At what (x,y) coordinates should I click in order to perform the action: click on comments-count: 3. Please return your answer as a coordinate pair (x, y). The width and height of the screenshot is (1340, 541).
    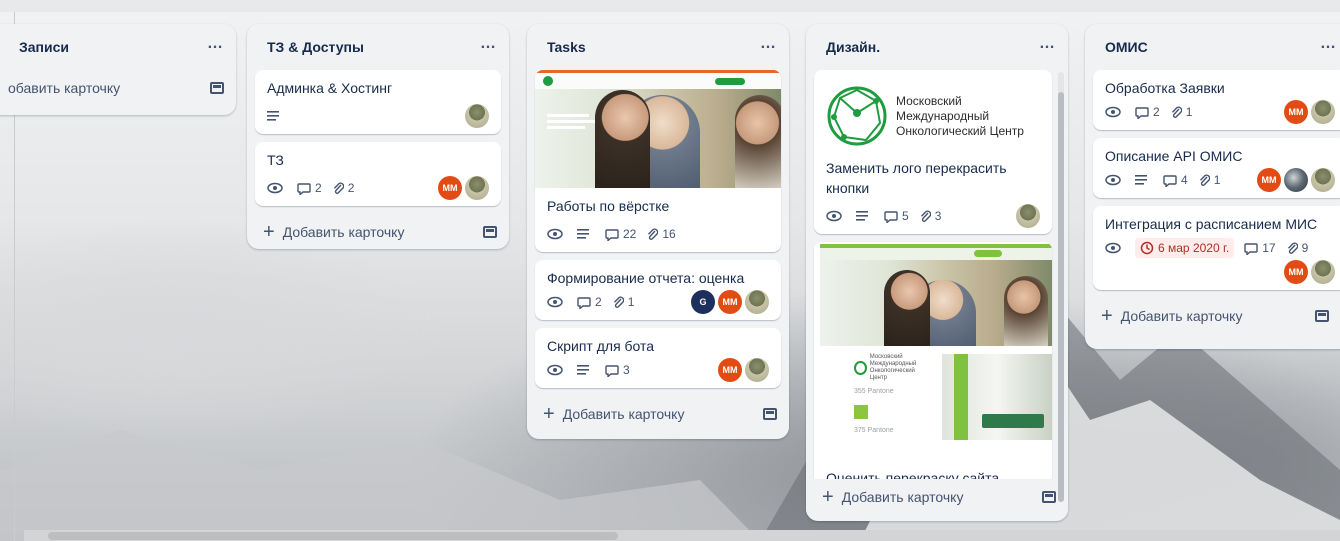
    Looking at the image, I should click on (626, 370).